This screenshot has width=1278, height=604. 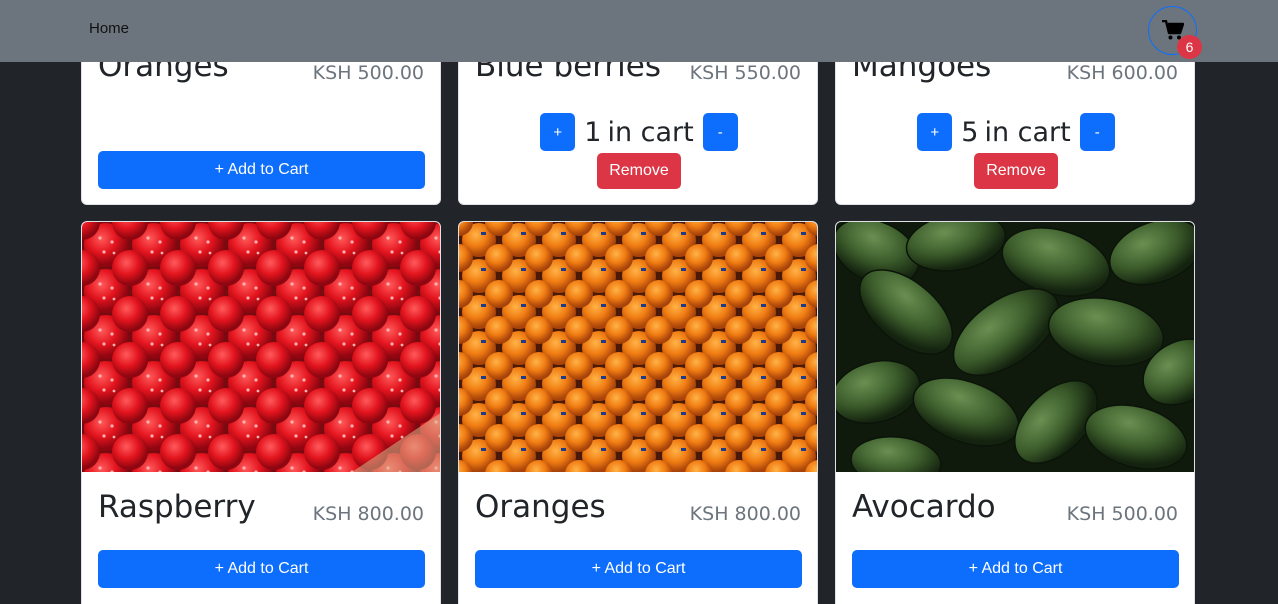 What do you see at coordinates (177, 507) in the screenshot?
I see `product-title: Raspberry` at bounding box center [177, 507].